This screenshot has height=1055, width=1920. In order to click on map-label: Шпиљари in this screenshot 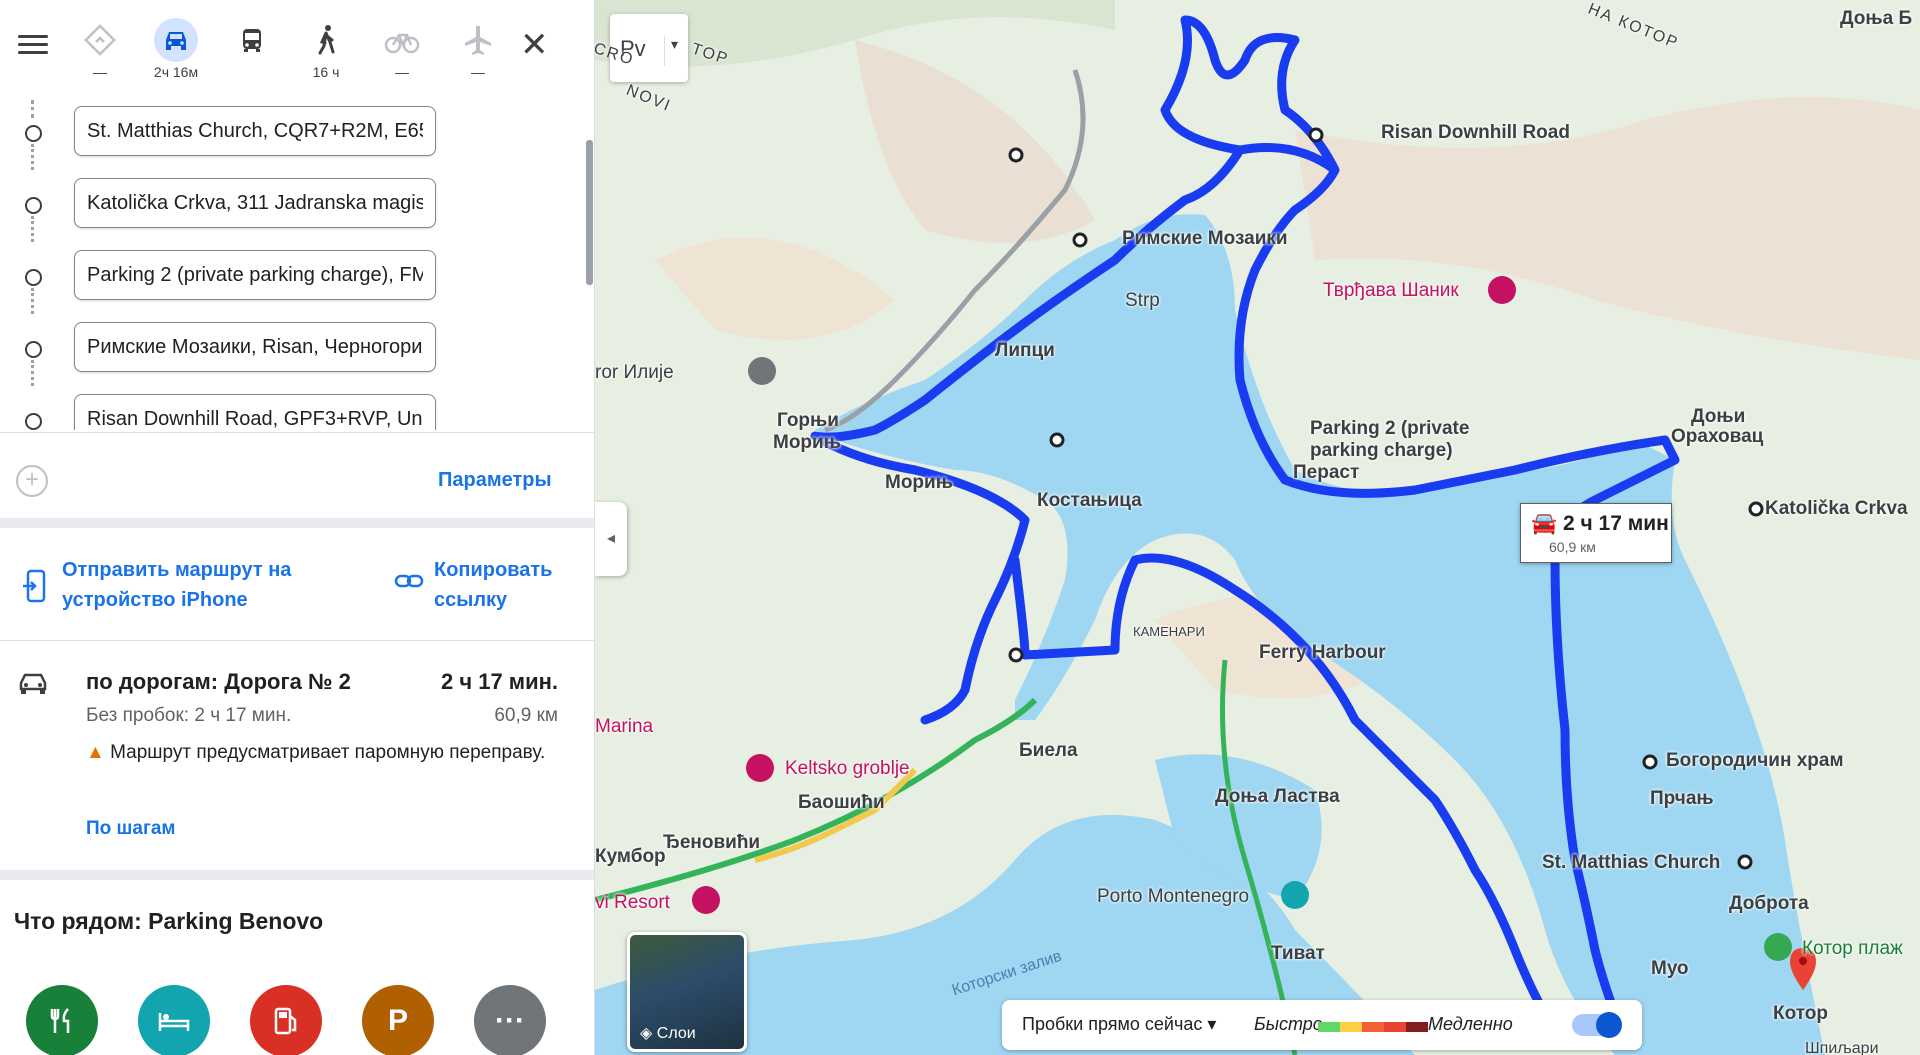, I will do `click(1842, 1047)`.